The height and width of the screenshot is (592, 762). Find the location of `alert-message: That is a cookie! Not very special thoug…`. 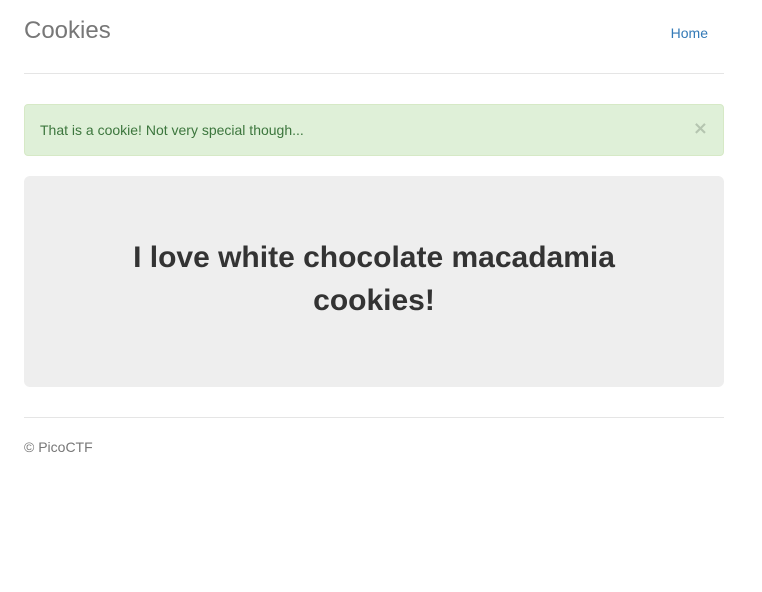

alert-message: That is a cookie! Not very special thoug… is located at coordinates (172, 130).